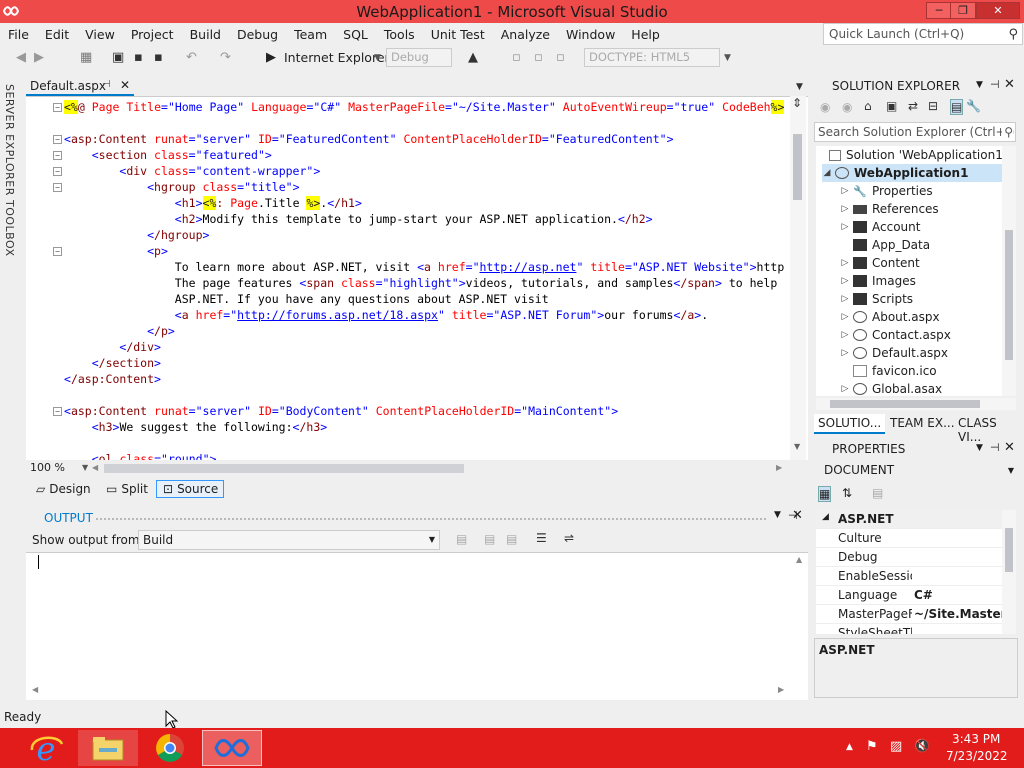  Describe the element at coordinates (47, 467) in the screenshot. I see `zoom-level: 100 %` at that location.